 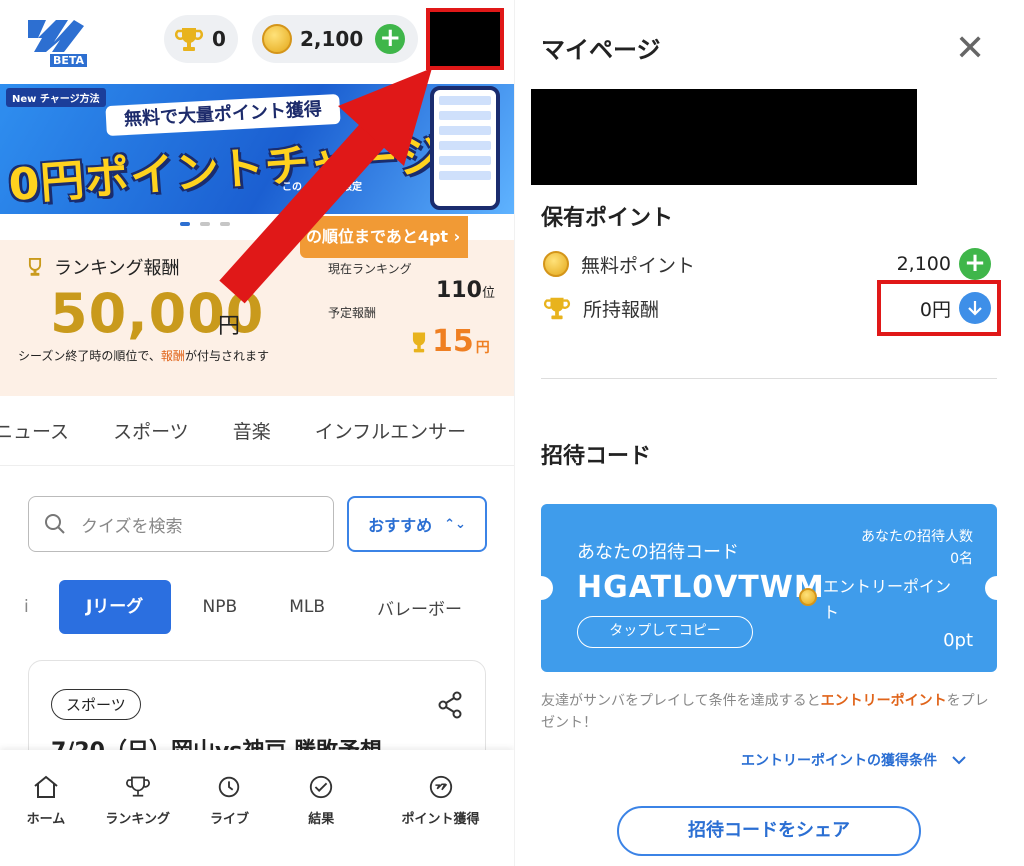 I want to click on rank-number: 110, so click(x=459, y=290).